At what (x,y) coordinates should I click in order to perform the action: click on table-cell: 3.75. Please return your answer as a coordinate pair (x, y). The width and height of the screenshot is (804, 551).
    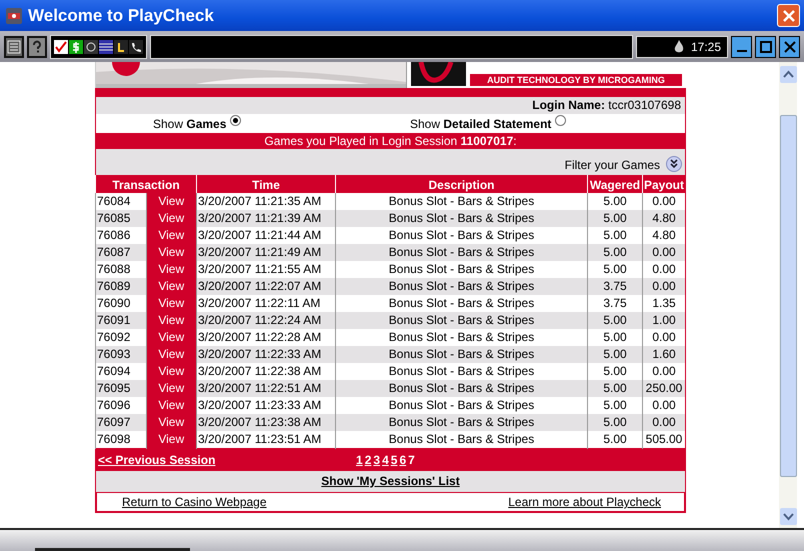
    Looking at the image, I should click on (615, 286).